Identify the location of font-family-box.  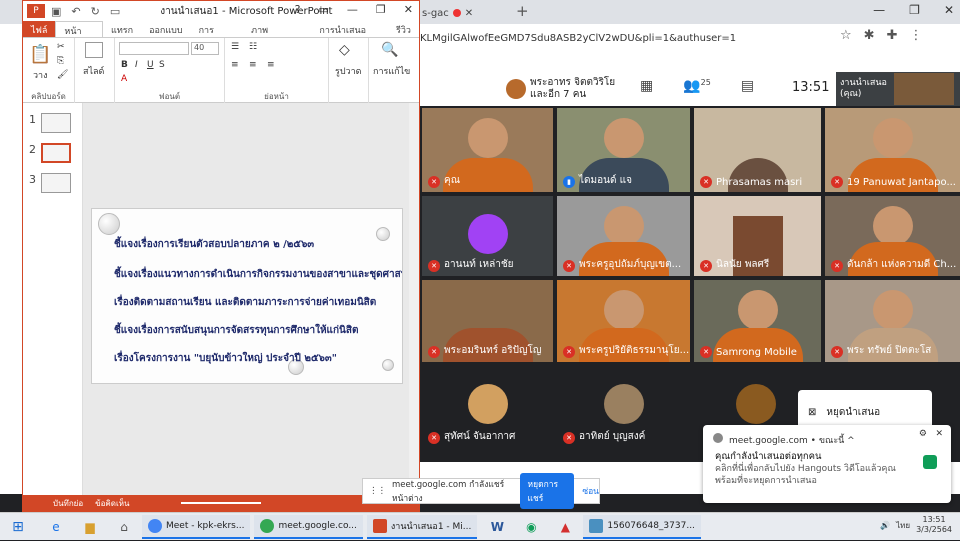
(154, 48).